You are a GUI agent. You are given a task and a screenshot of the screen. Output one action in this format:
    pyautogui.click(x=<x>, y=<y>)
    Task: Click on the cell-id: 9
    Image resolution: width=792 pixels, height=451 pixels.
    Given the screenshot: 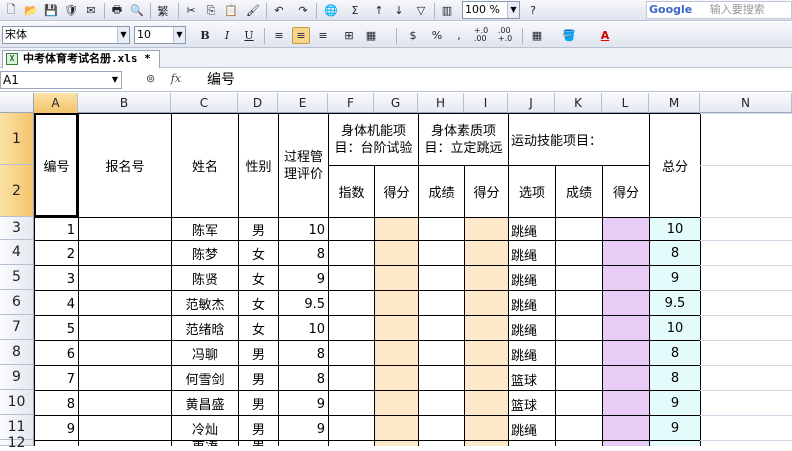 What is the action you would take?
    pyautogui.click(x=56, y=429)
    